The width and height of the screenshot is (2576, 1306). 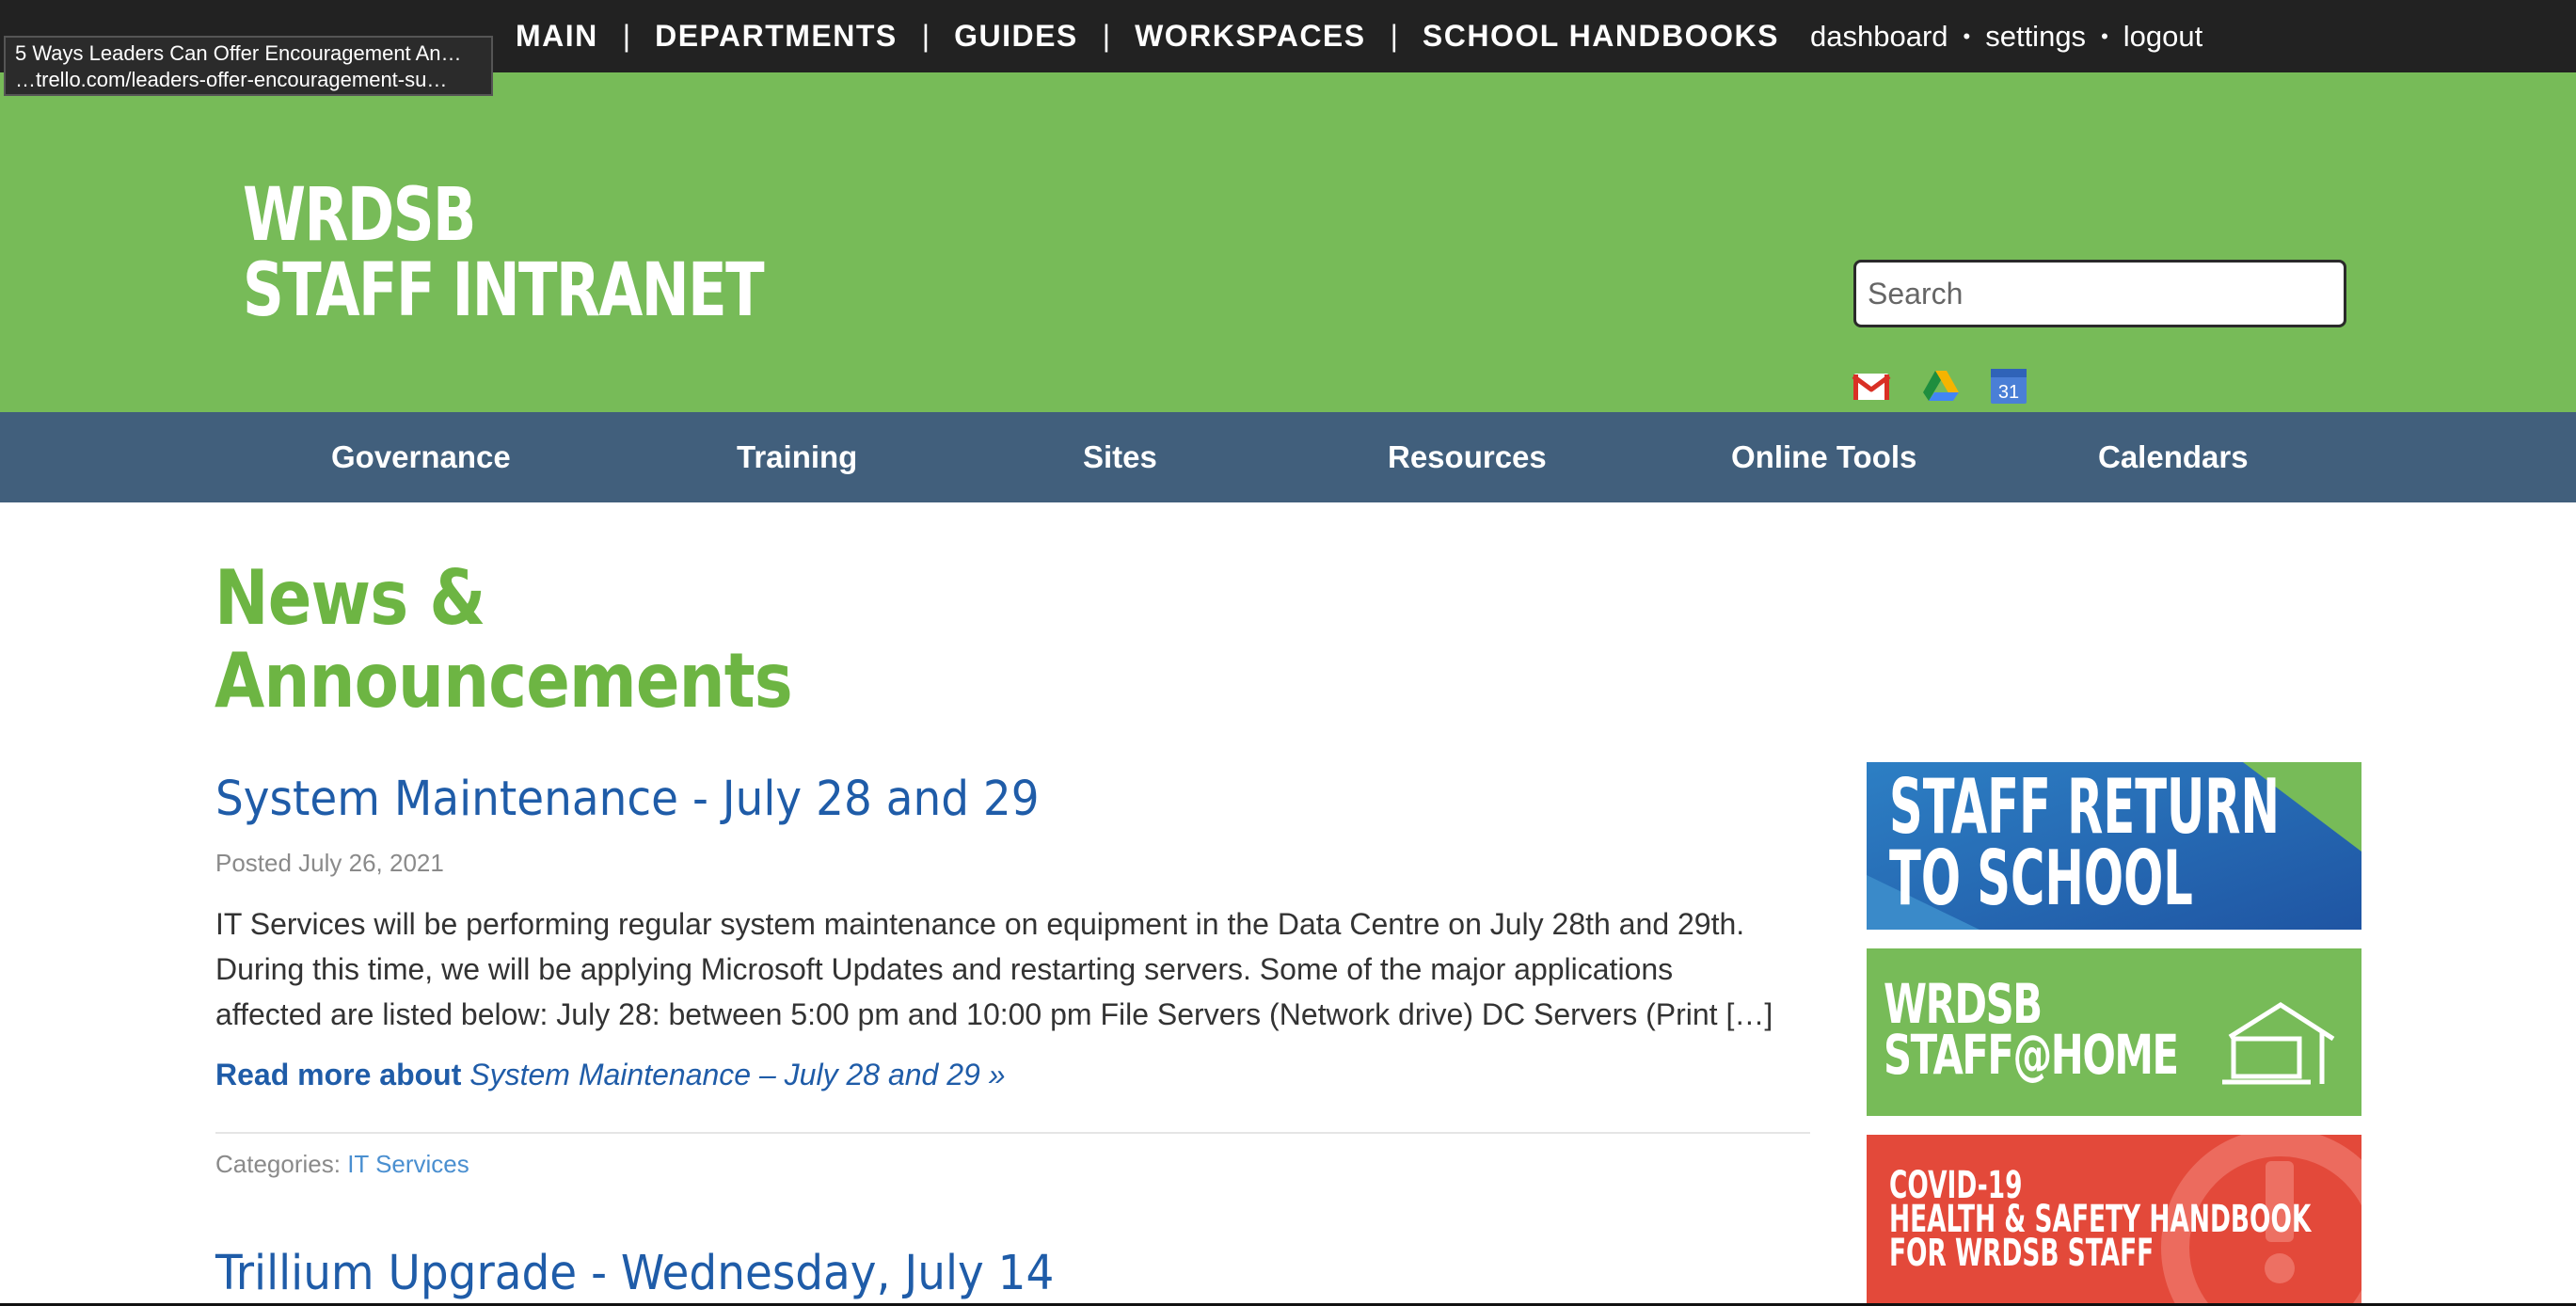 What do you see at coordinates (408, 1164) in the screenshot?
I see `category-link: IT Services` at bounding box center [408, 1164].